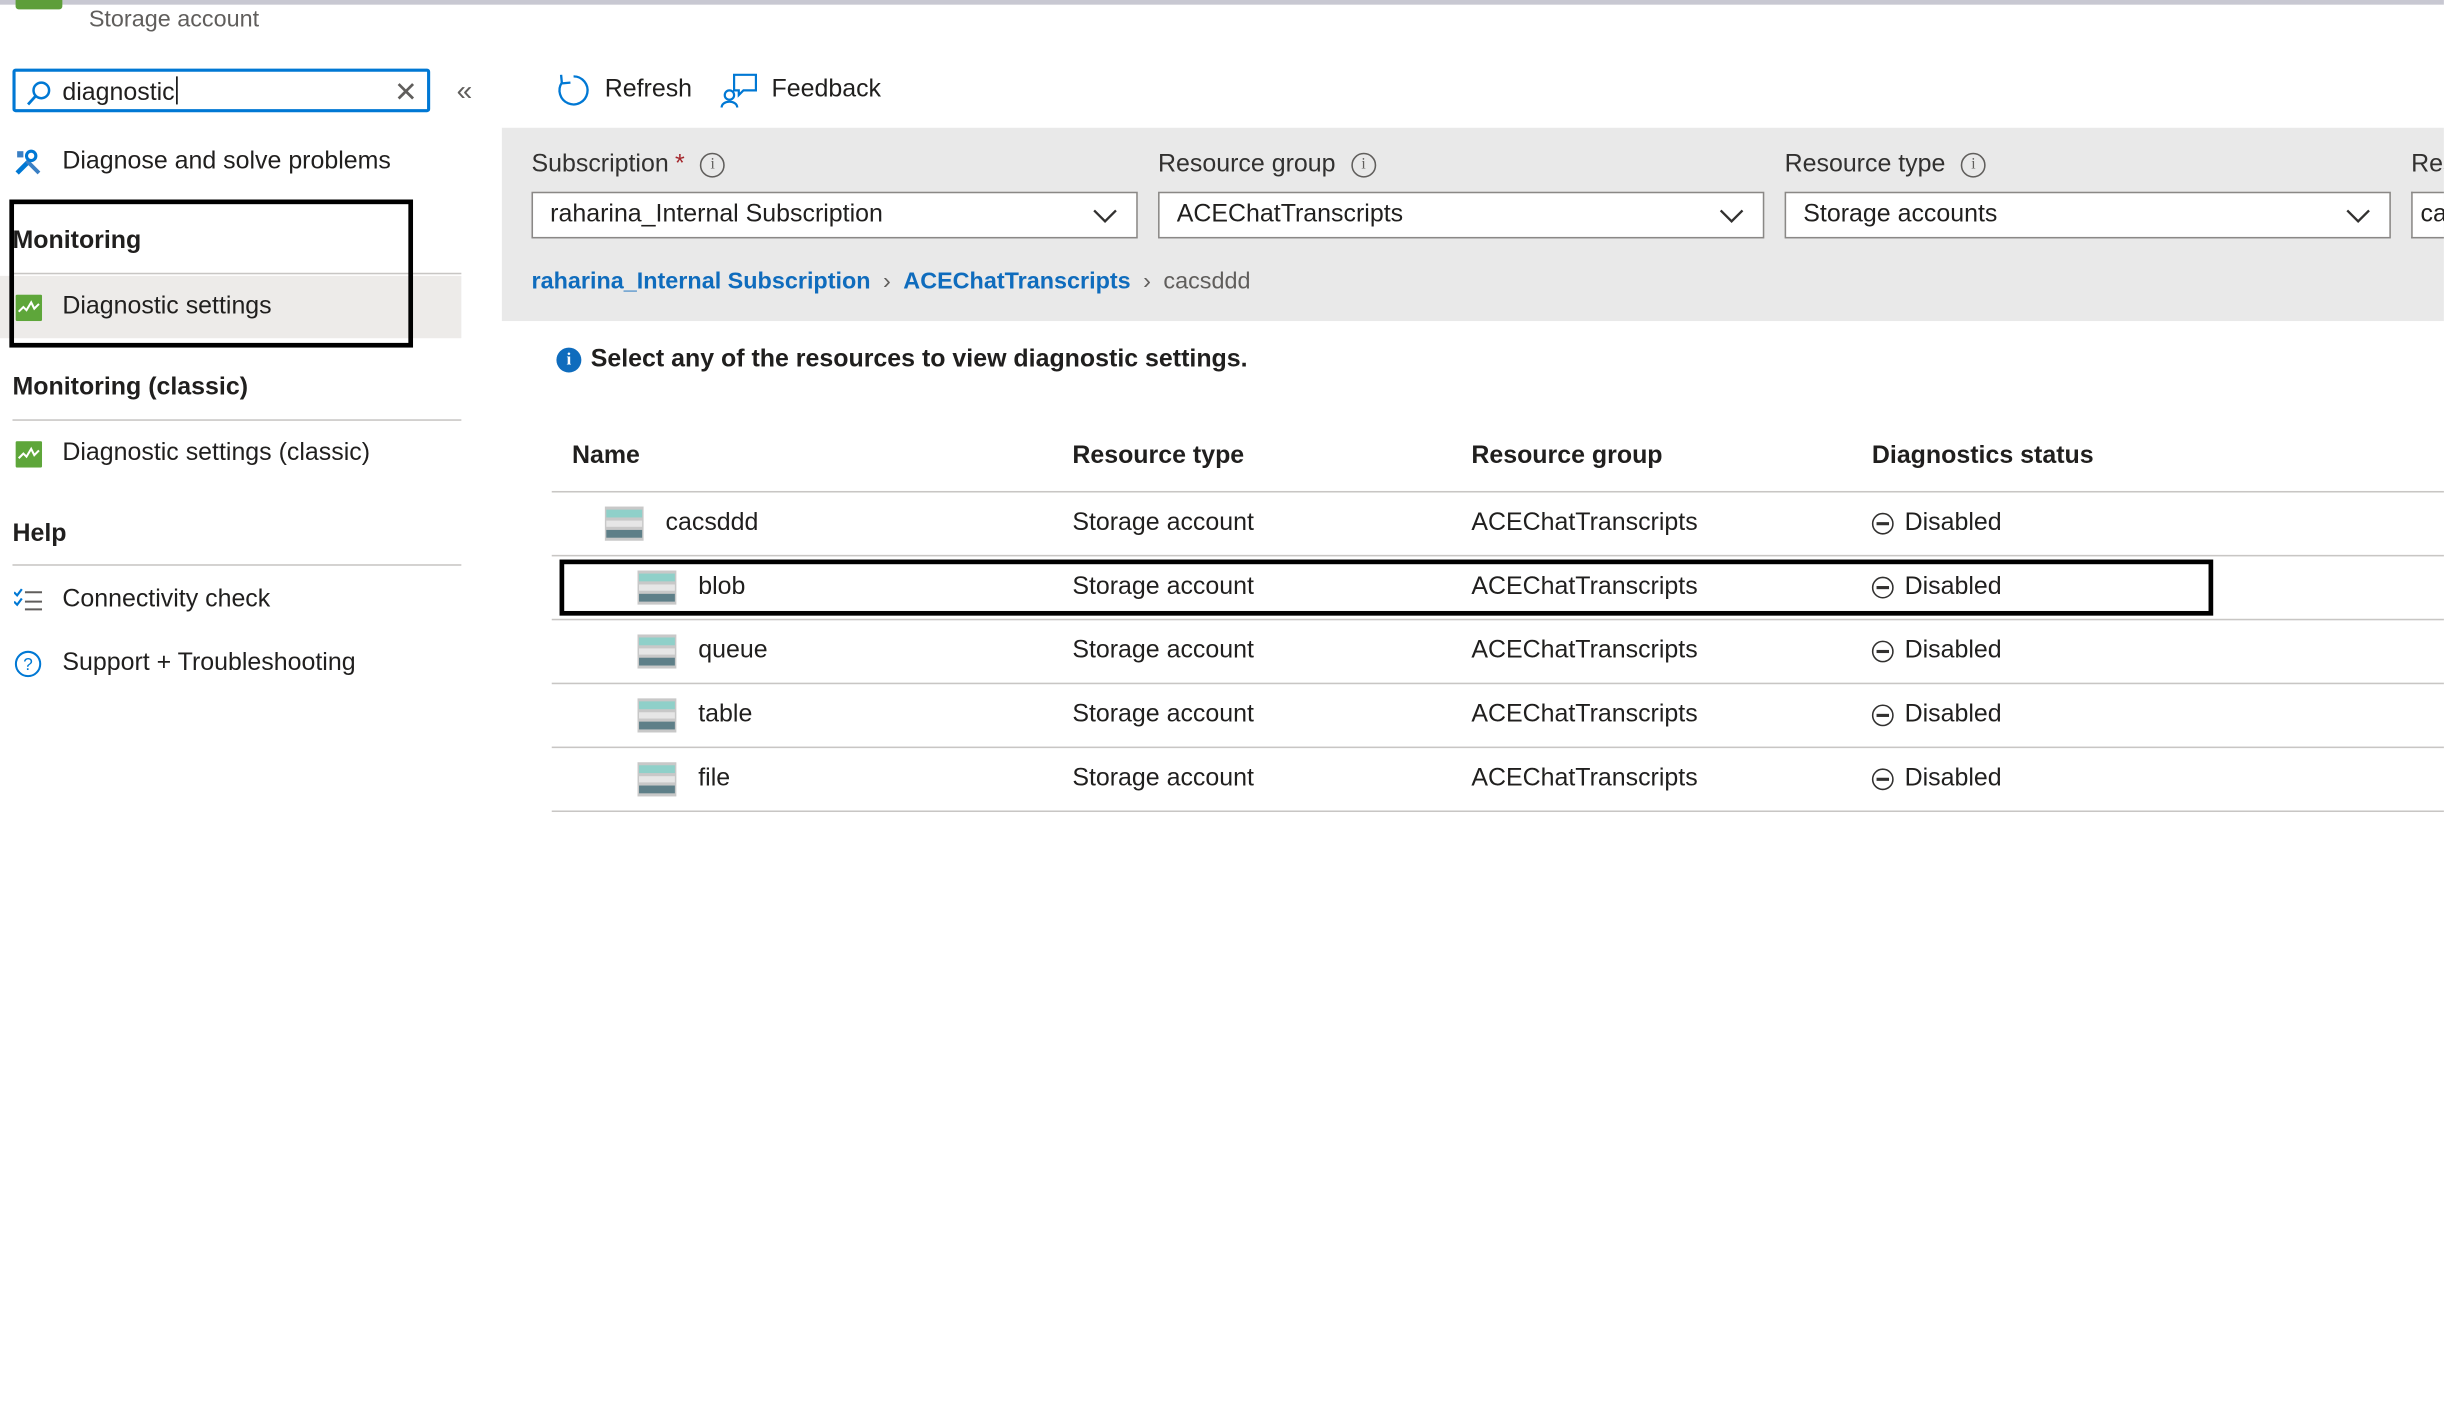 The height and width of the screenshot is (1412, 2444). Describe the element at coordinates (700, 281) in the screenshot. I see `breadcrumb-subscription: raharina_Internal Subscription` at that location.